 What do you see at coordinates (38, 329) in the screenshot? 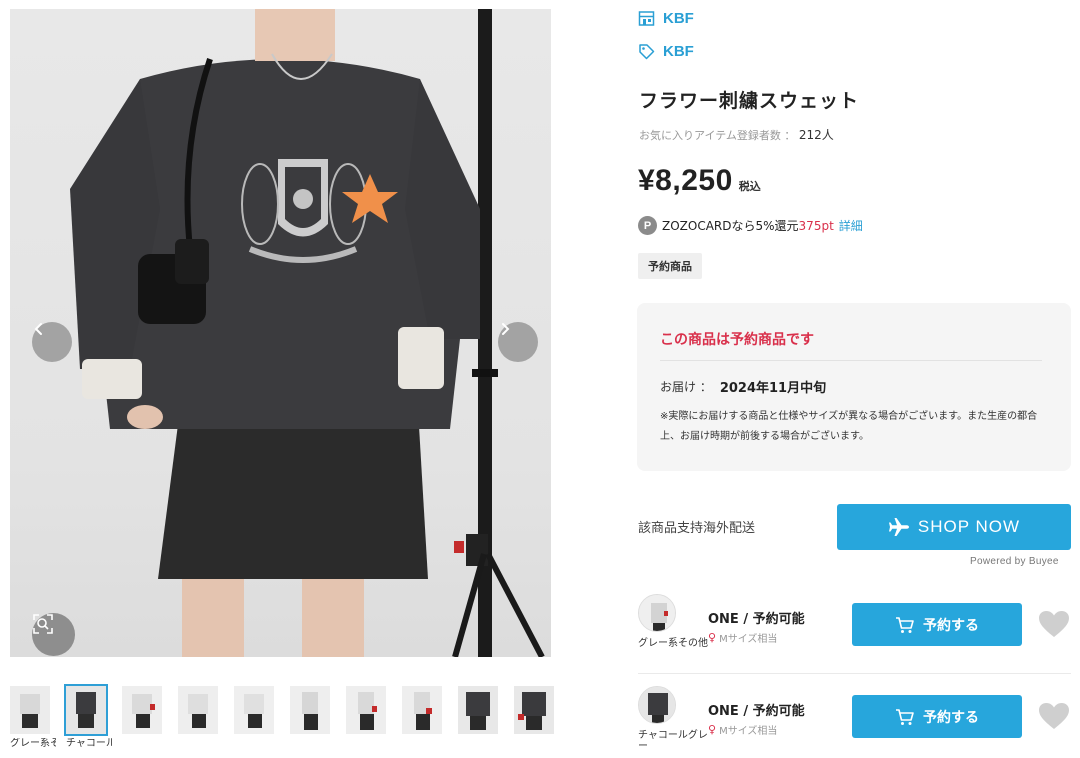
I see `chevron-left-icon` at bounding box center [38, 329].